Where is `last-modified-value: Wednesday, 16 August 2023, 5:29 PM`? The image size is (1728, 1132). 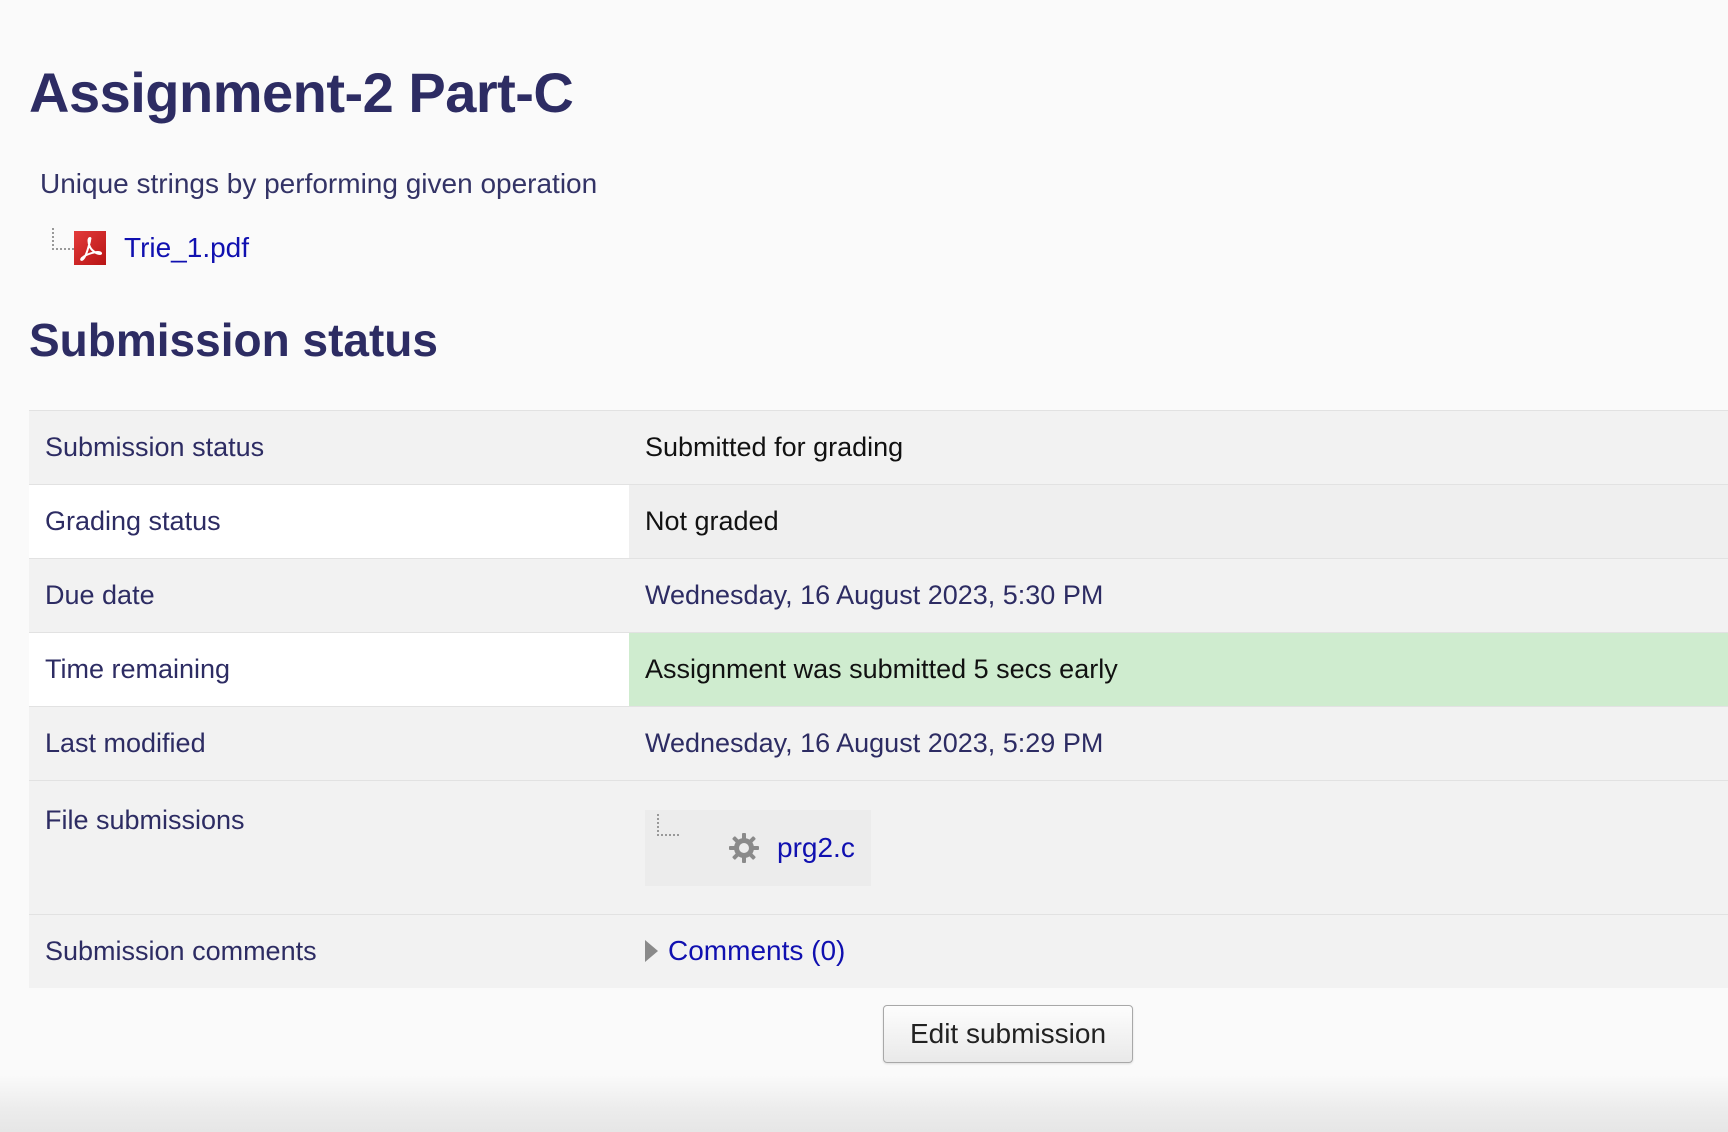 last-modified-value: Wednesday, 16 August 2023, 5:29 PM is located at coordinates (1178, 743).